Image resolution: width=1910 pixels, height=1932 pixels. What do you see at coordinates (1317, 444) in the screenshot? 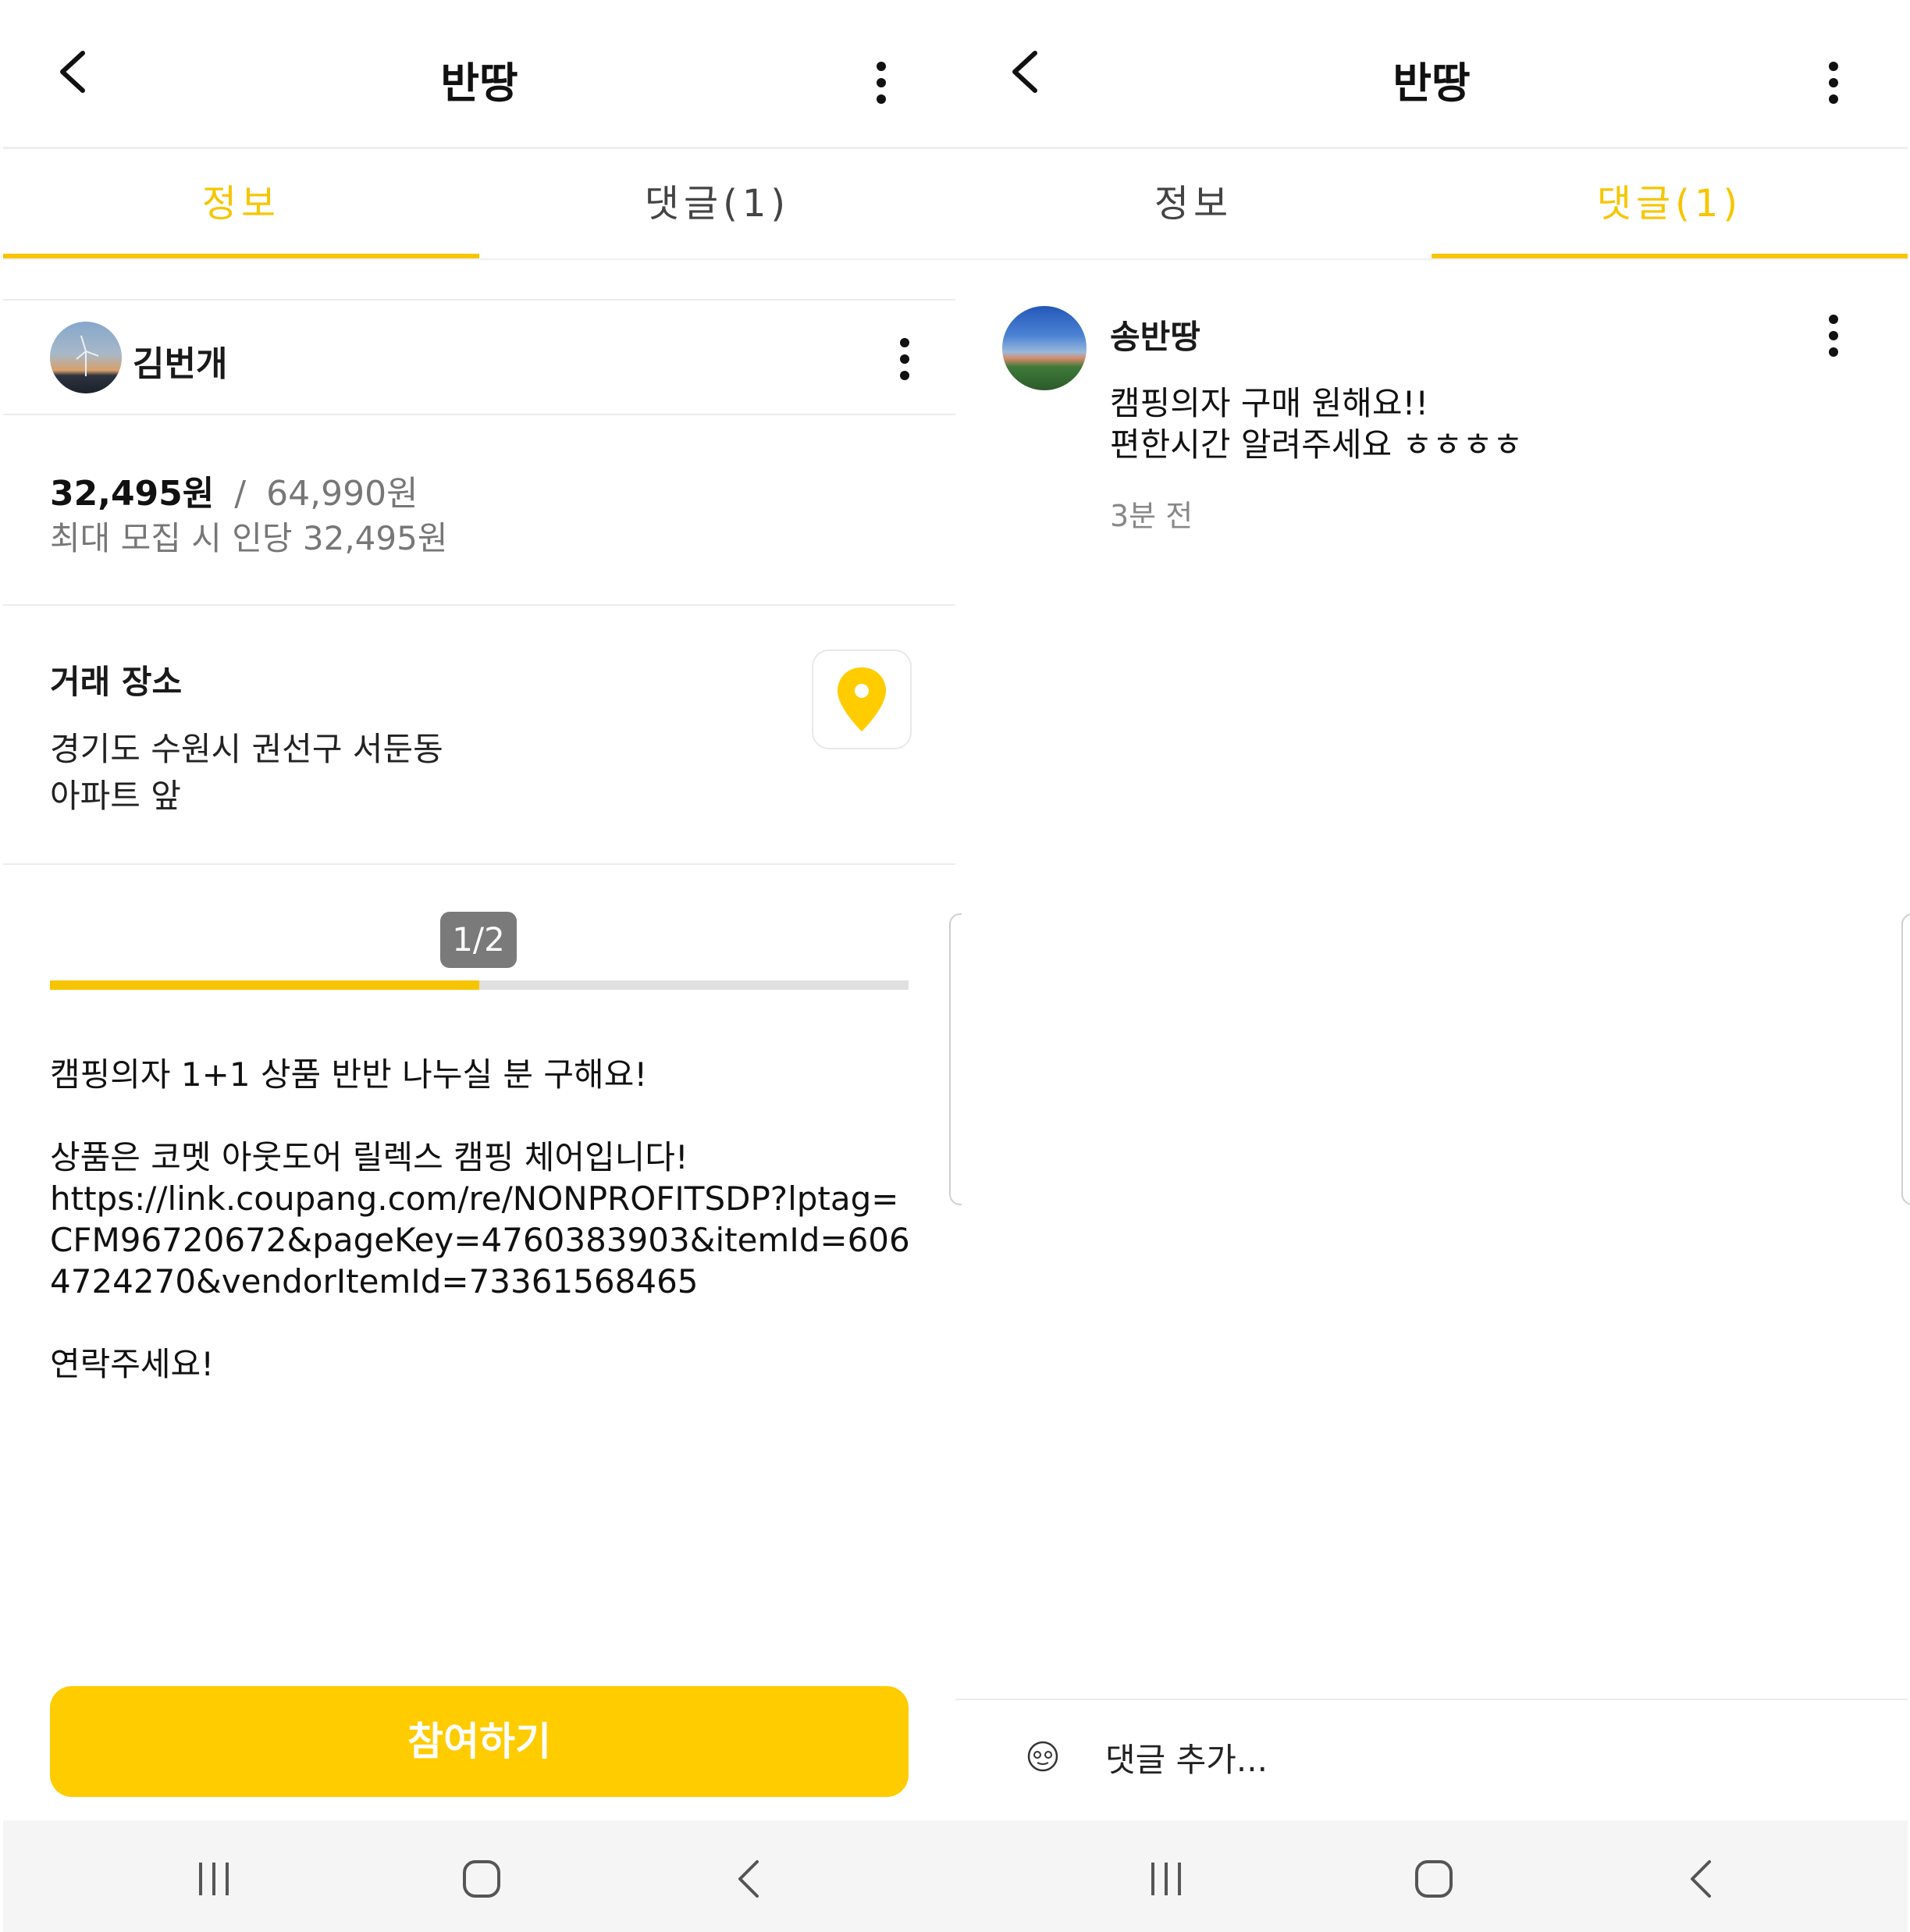
I see `comment-line: 편한시간 알려주세요 ㅎㅎㅎㅎ` at bounding box center [1317, 444].